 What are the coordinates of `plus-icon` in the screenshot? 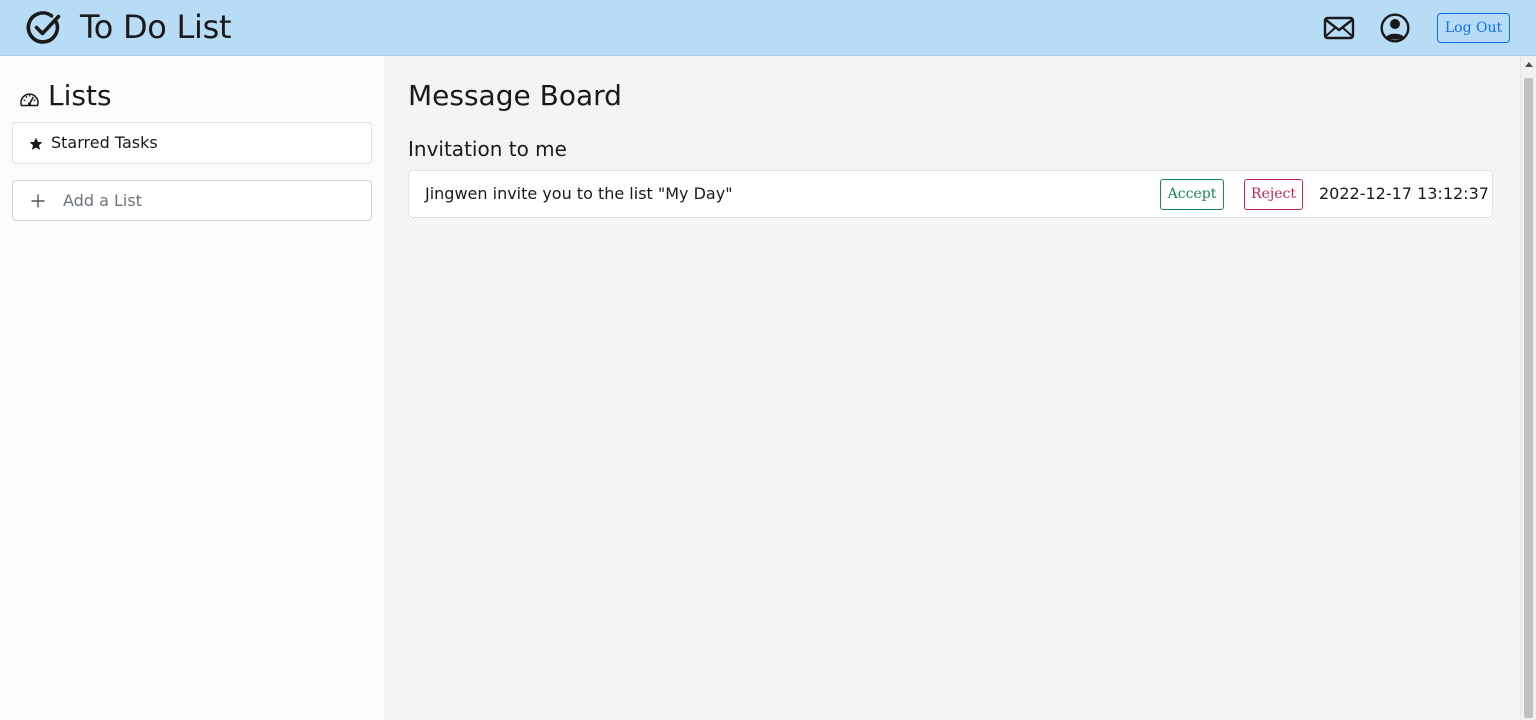 It's located at (38, 200).